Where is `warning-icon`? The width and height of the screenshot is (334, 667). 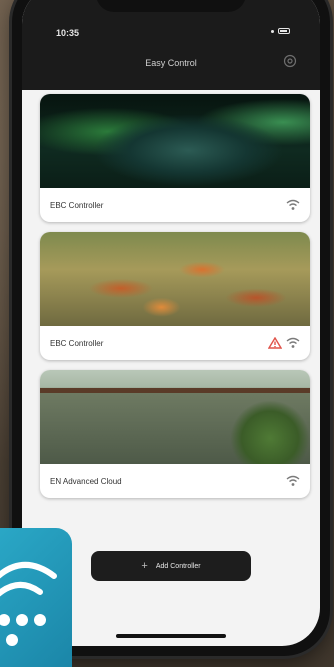
warning-icon is located at coordinates (275, 343).